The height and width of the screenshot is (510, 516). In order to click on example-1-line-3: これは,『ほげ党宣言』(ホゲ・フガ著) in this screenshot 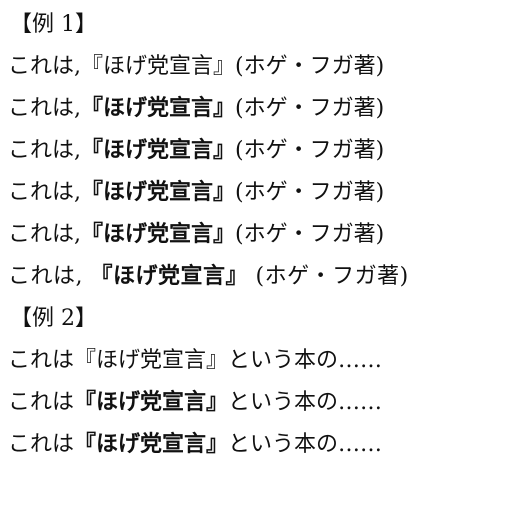, I will do `click(261, 151)`.